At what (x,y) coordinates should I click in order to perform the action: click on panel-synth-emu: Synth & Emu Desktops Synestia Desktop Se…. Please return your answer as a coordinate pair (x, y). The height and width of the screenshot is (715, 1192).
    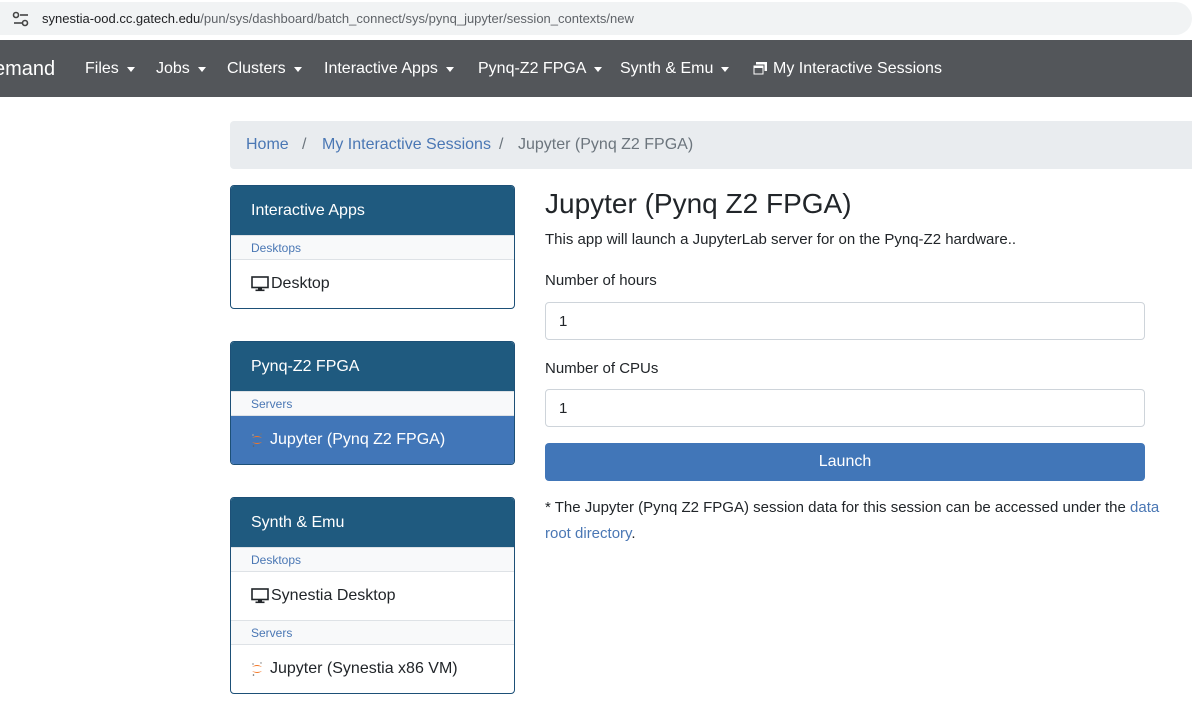
    Looking at the image, I should click on (372, 595).